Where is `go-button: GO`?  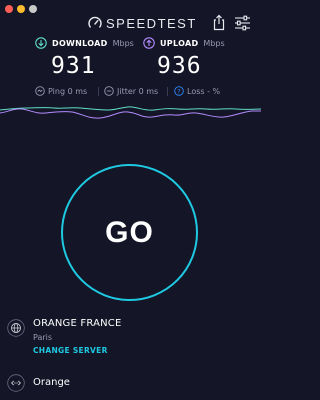 go-button: GO is located at coordinates (129, 232).